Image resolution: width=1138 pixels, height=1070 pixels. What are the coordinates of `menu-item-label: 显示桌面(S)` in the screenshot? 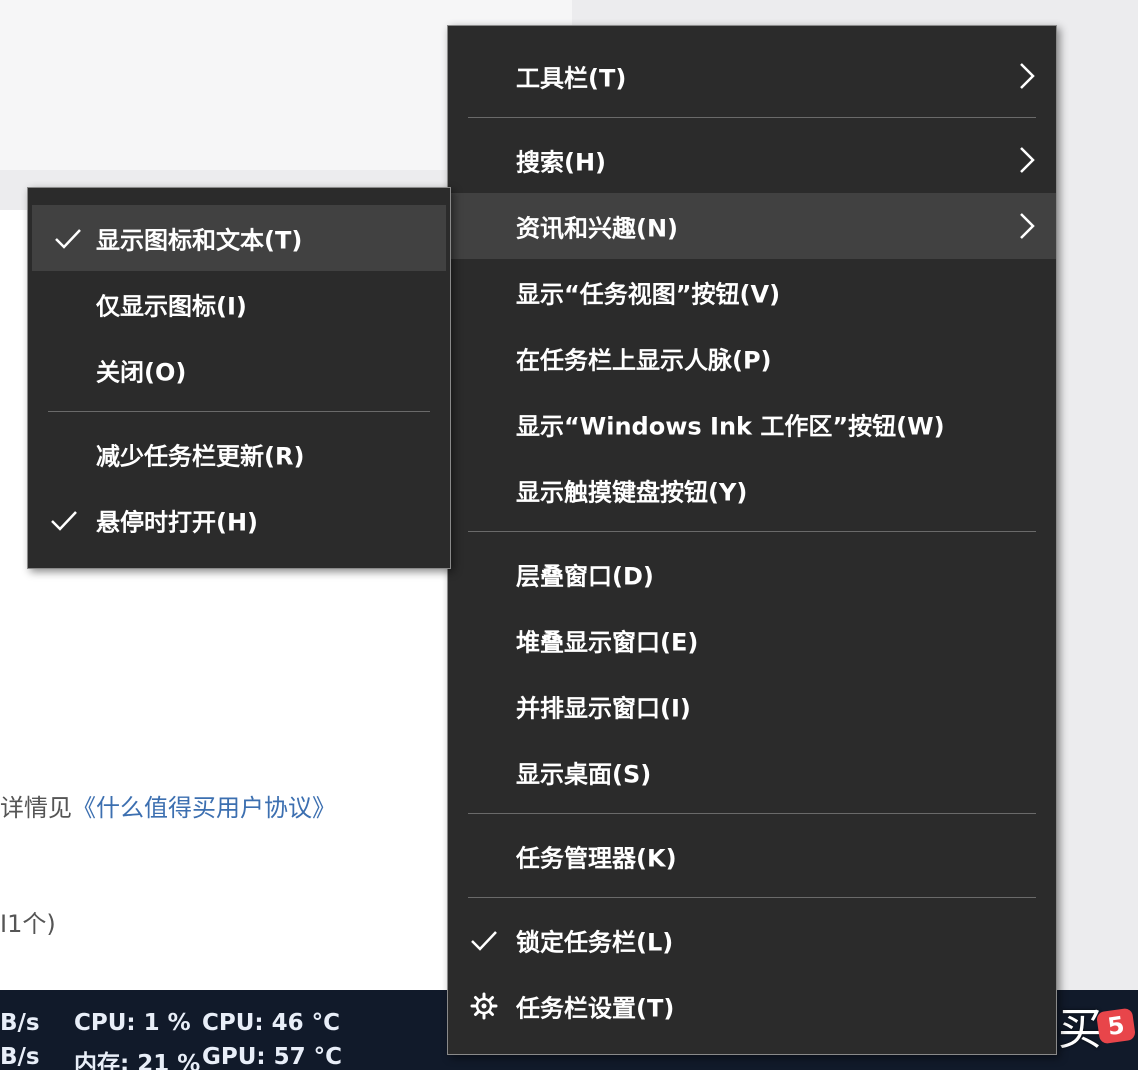 It's located at (584, 774).